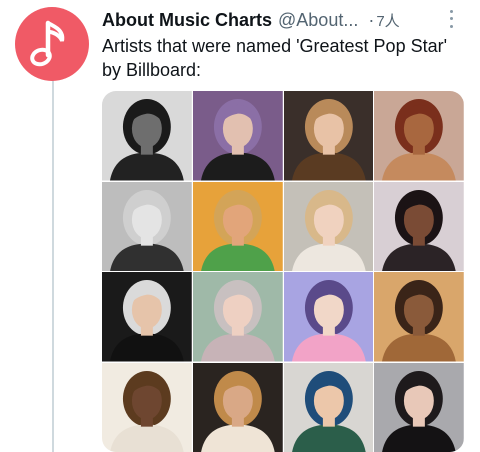 This screenshot has height=452, width=480. I want to click on more-options-icon, so click(451, 19).